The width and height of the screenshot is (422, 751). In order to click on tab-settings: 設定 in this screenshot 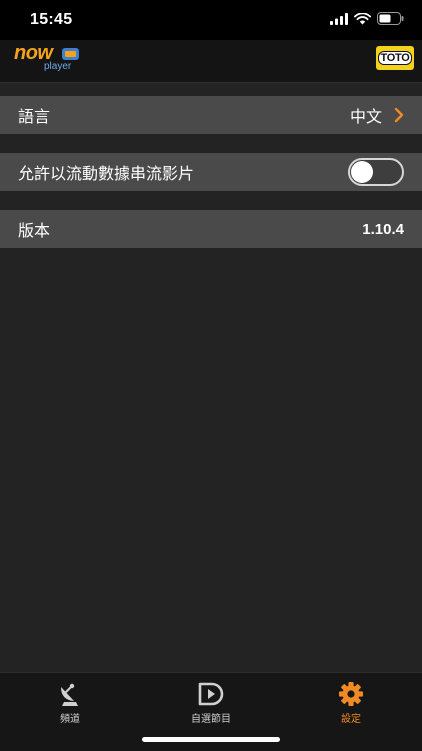, I will do `click(351, 706)`.